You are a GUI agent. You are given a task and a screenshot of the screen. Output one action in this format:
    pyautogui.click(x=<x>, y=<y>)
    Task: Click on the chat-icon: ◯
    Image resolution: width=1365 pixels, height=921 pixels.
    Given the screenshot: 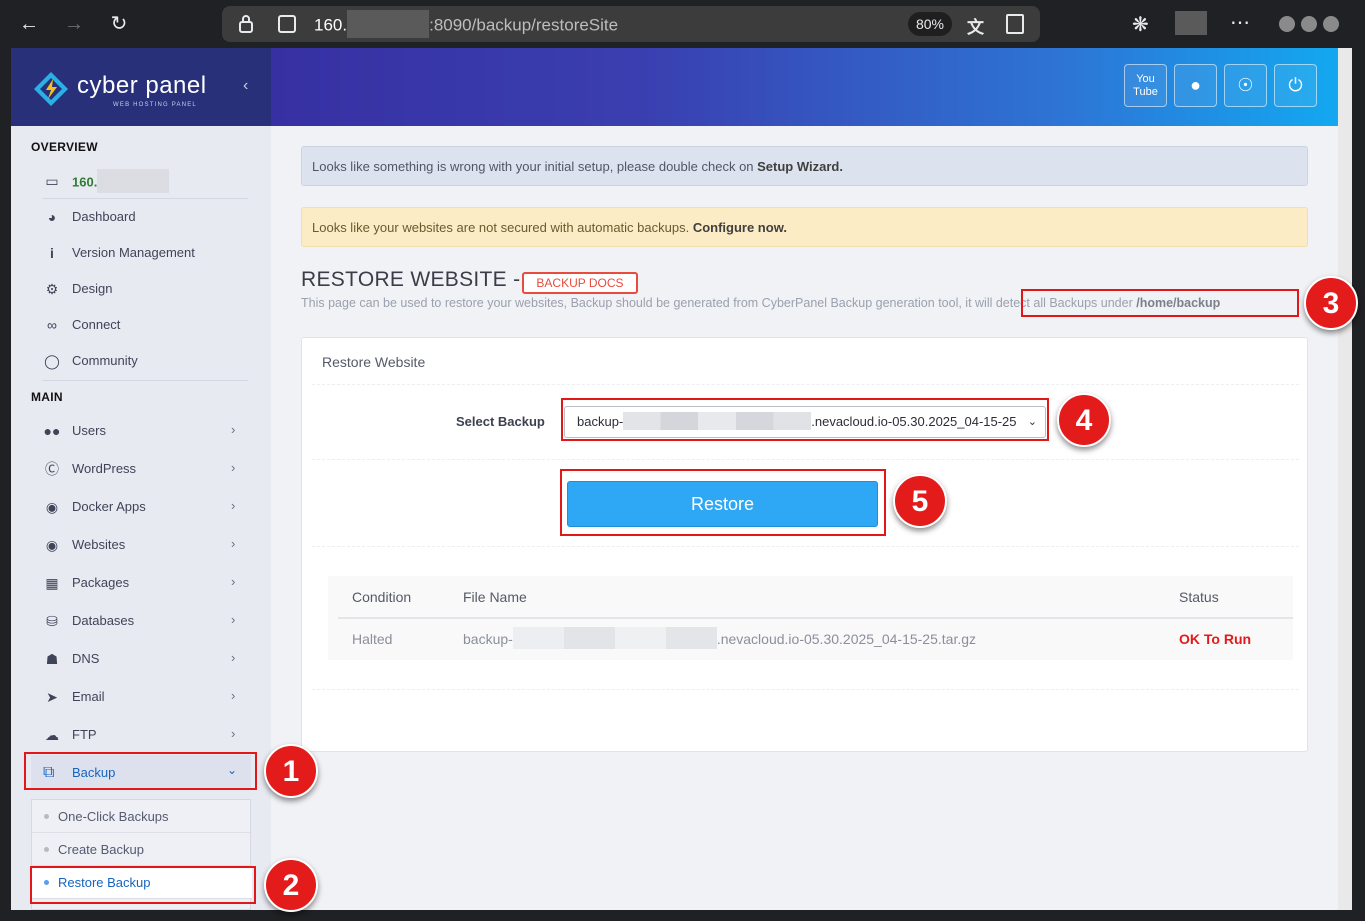 What is the action you would take?
    pyautogui.click(x=52, y=361)
    